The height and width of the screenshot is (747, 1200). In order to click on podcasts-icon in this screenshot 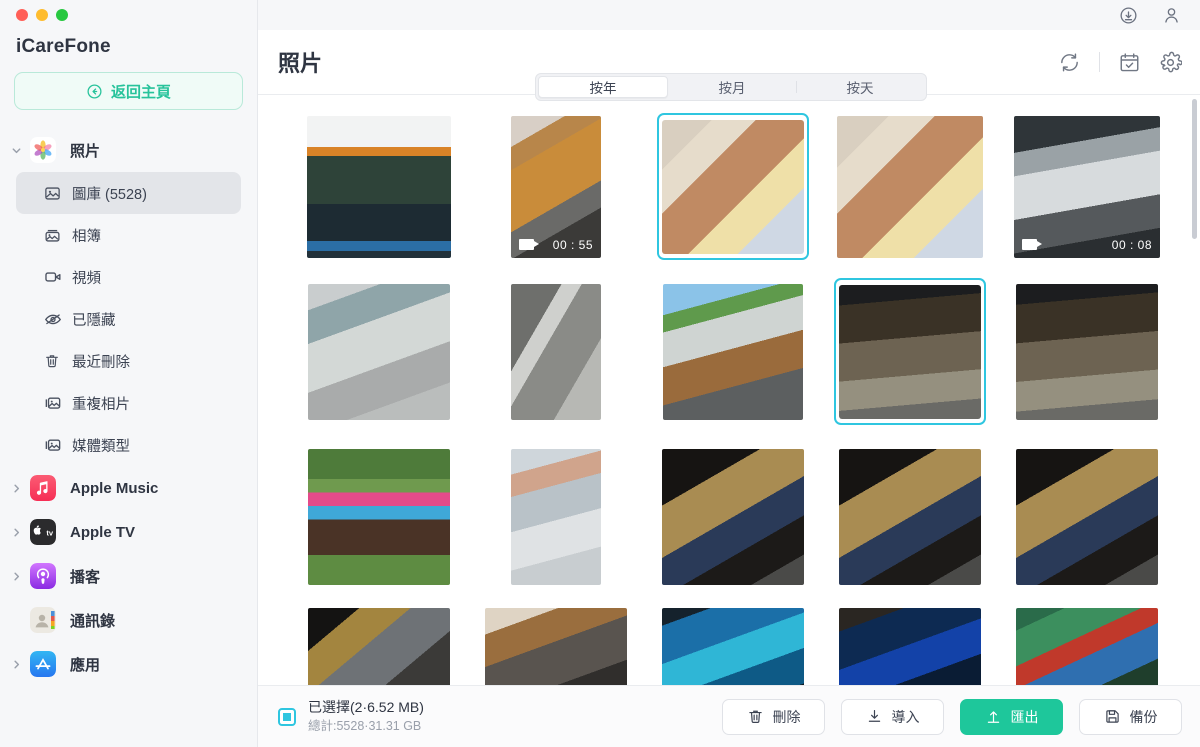, I will do `click(43, 576)`.